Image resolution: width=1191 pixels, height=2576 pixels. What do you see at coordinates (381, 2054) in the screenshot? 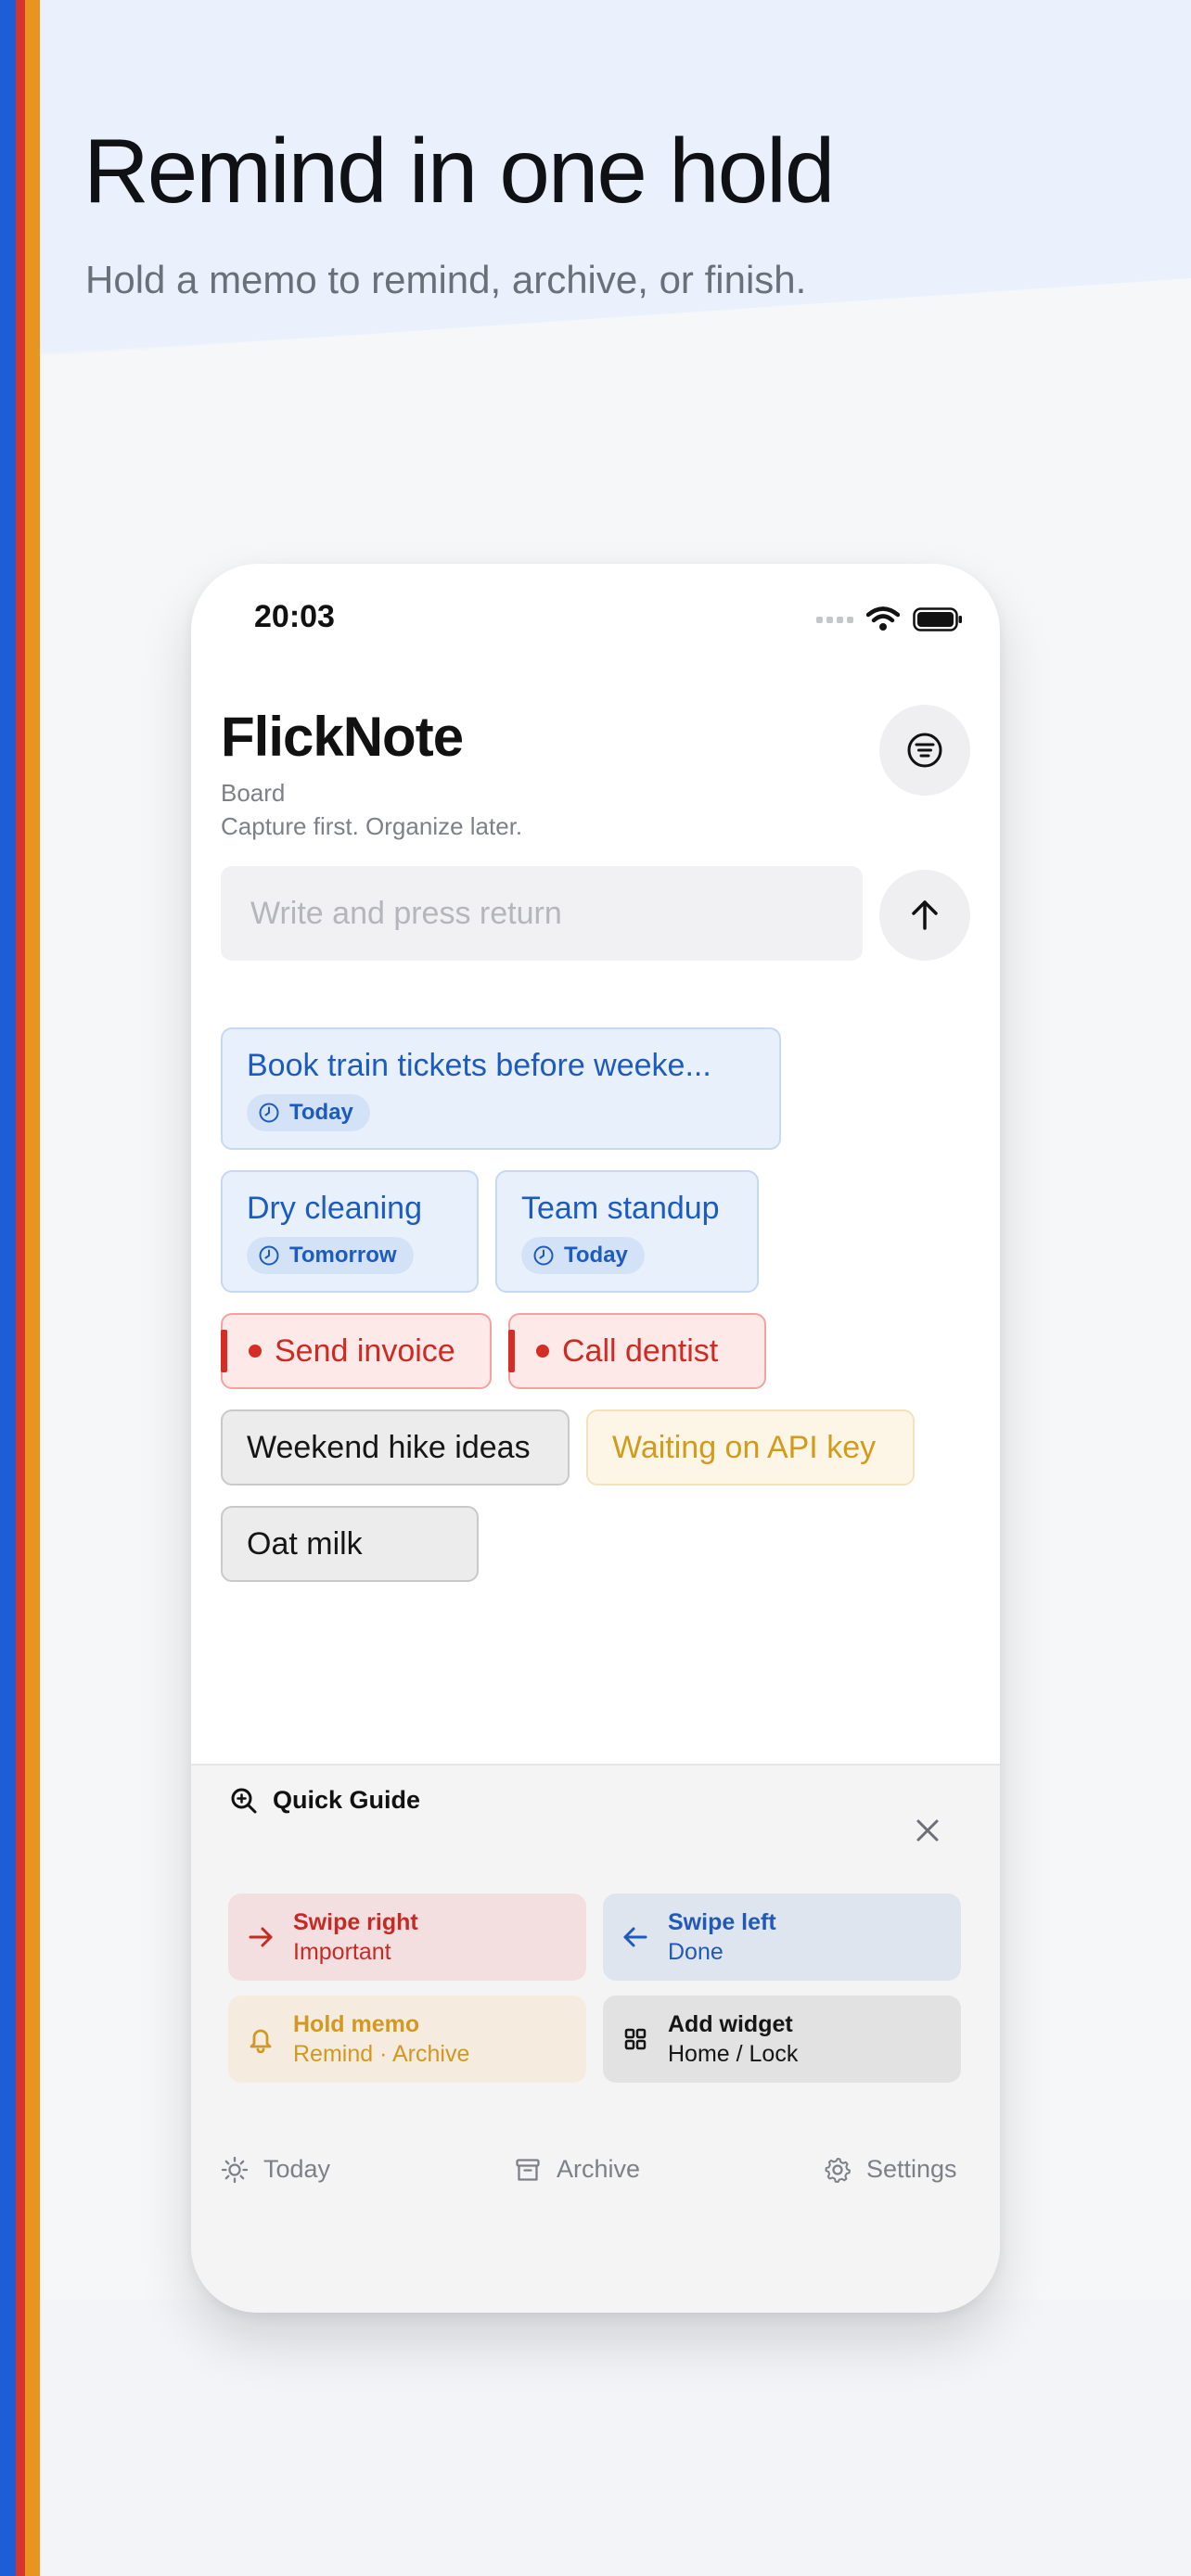
I see `guide-tile-desc: Remind · Archive` at bounding box center [381, 2054].